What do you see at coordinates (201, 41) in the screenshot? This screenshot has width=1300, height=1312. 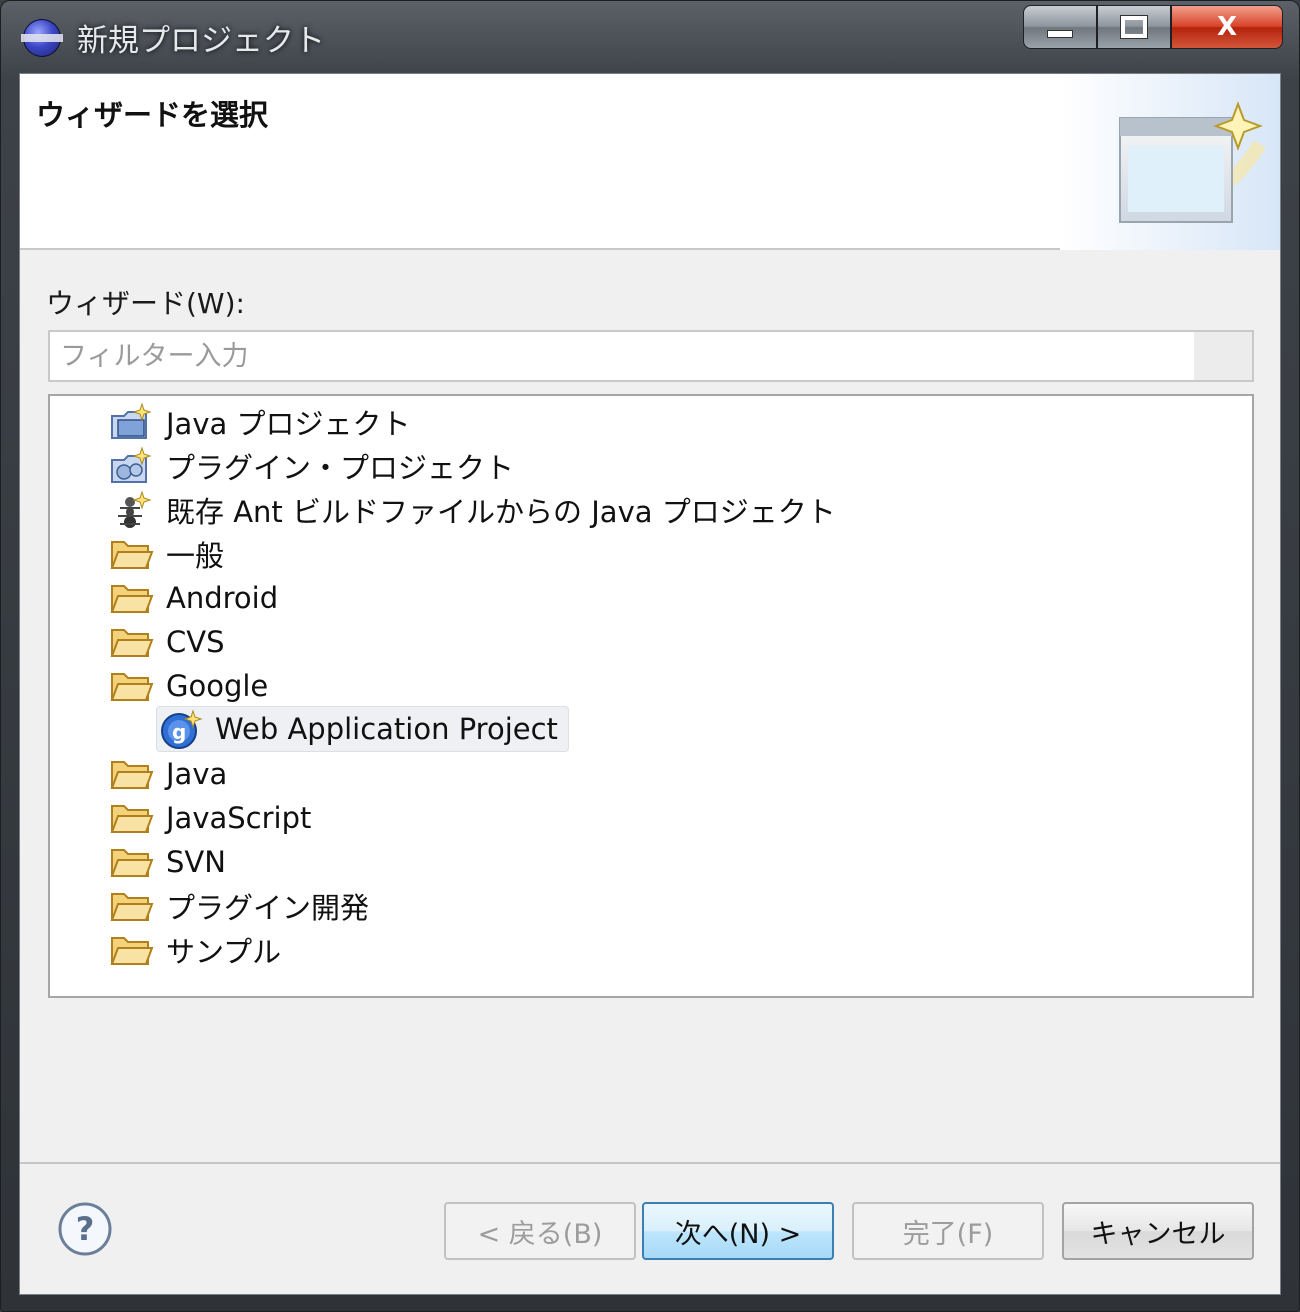 I see `window-title: 新規プロジェクト` at bounding box center [201, 41].